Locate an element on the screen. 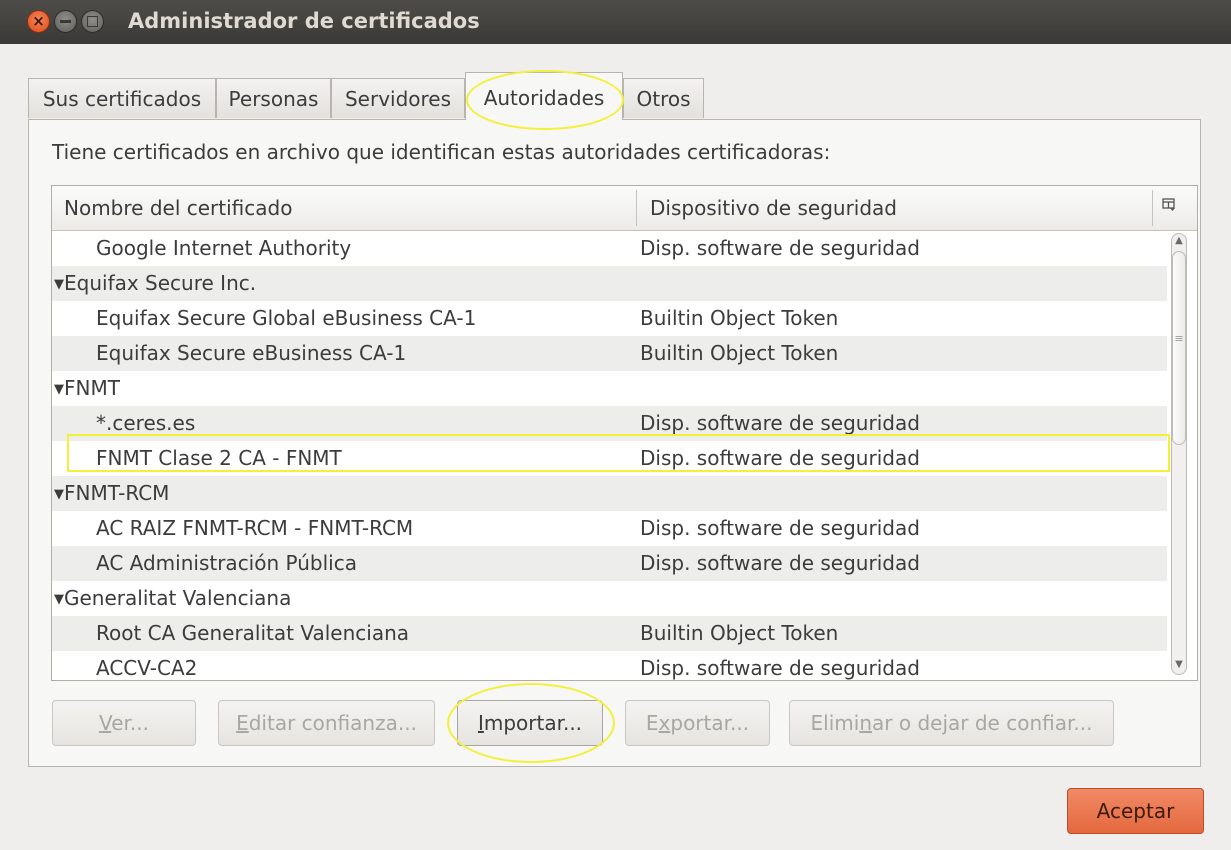 Image resolution: width=1231 pixels, height=850 pixels. tab-personas: Personas is located at coordinates (273, 98).